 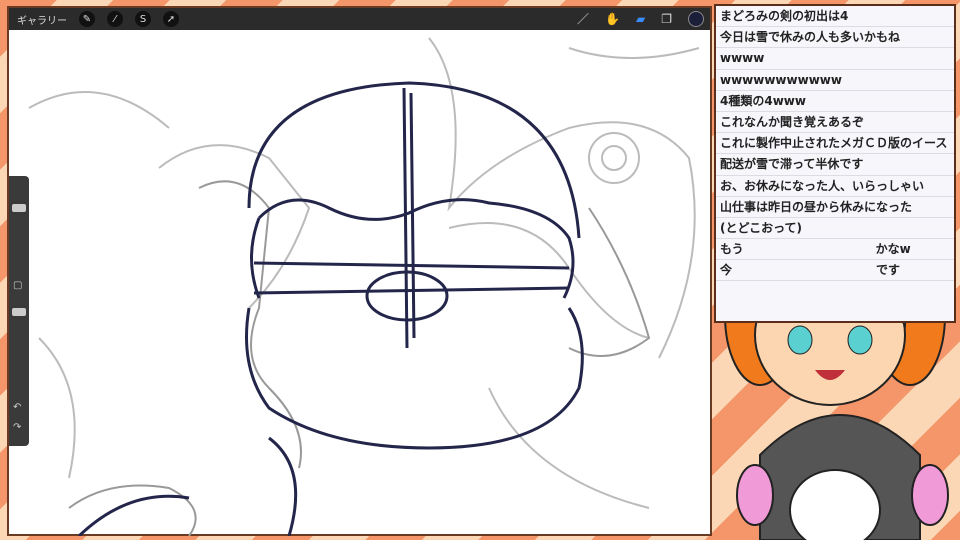 I want to click on opacity-slider, so click(x=19, y=312).